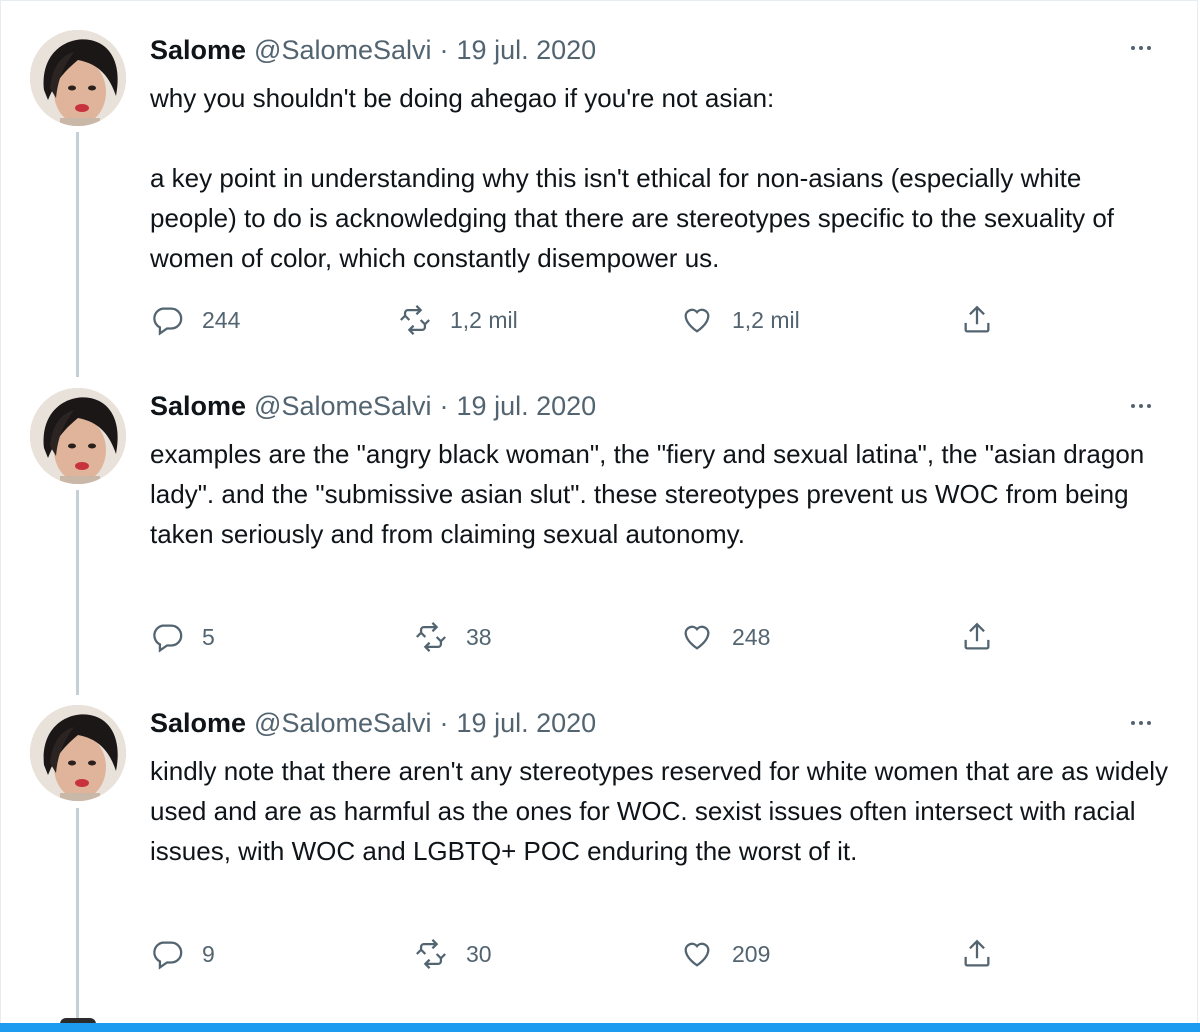 Image resolution: width=1200 pixels, height=1032 pixels. I want to click on tweet-actions: 9 30 209, so click(580, 954).